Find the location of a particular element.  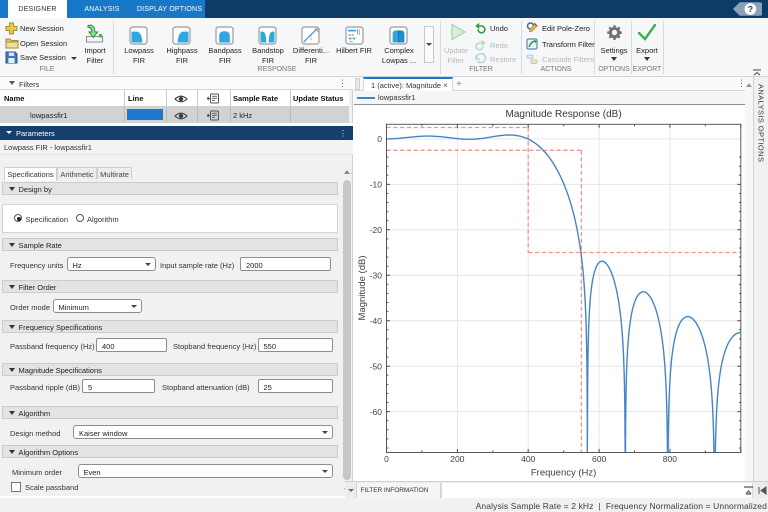

svg-text: -20 is located at coordinates (376, 230).